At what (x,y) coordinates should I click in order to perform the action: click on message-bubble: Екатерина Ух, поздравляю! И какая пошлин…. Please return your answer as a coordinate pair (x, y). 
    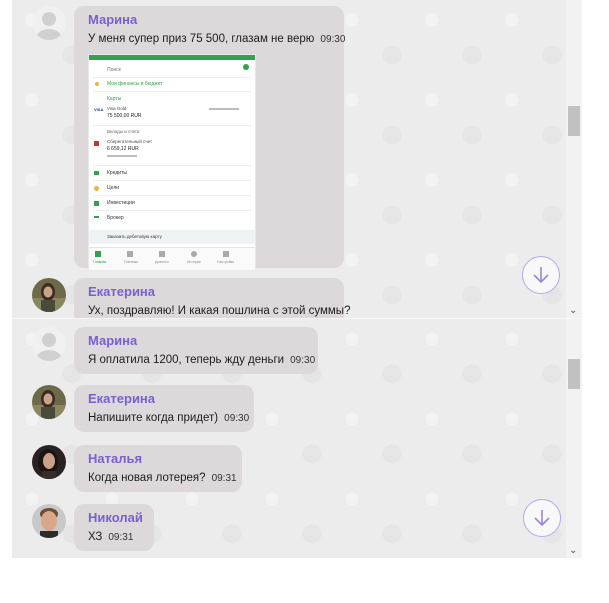
    Looking at the image, I should click on (212, 298).